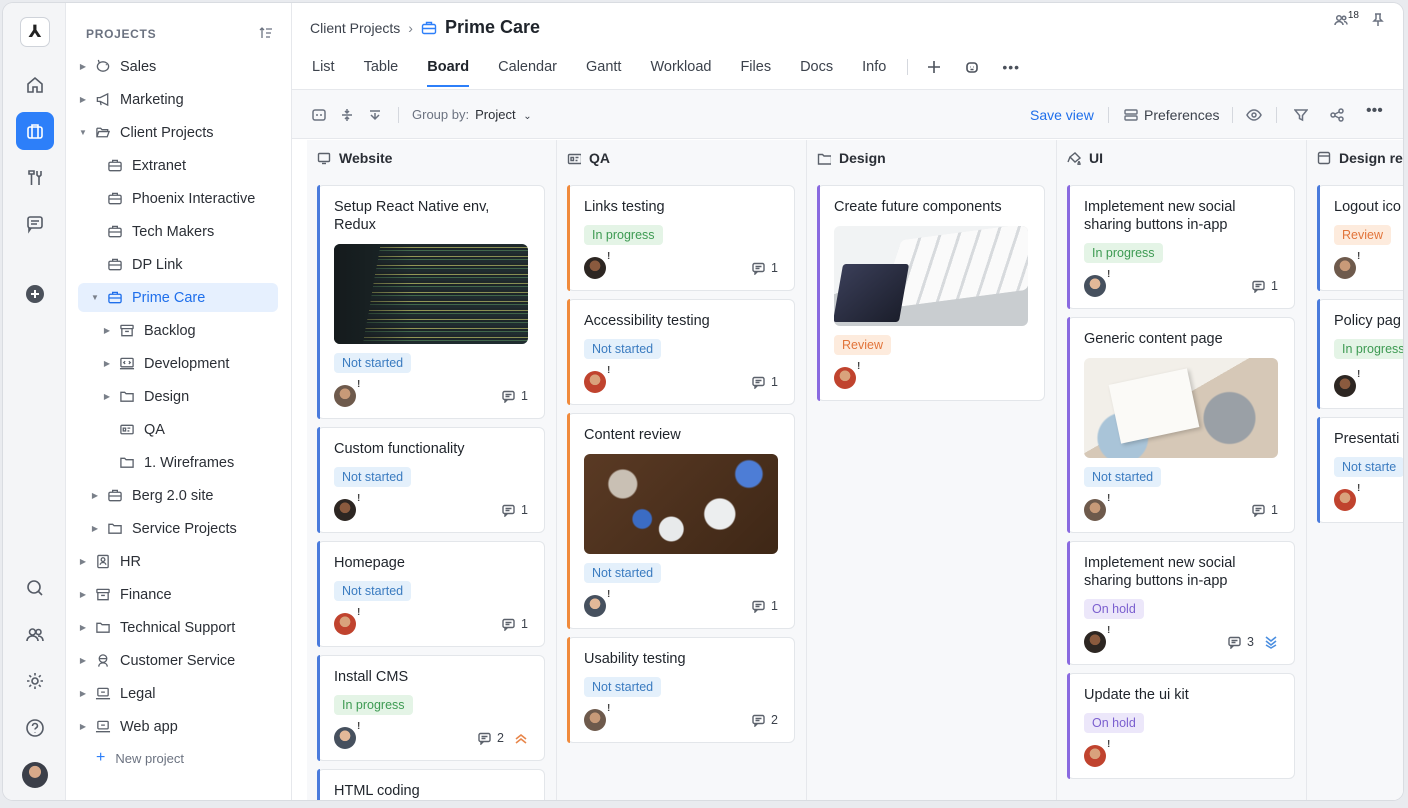 The image size is (1408, 808). What do you see at coordinates (1346, 18) in the screenshot?
I see `members-button: 18` at bounding box center [1346, 18].